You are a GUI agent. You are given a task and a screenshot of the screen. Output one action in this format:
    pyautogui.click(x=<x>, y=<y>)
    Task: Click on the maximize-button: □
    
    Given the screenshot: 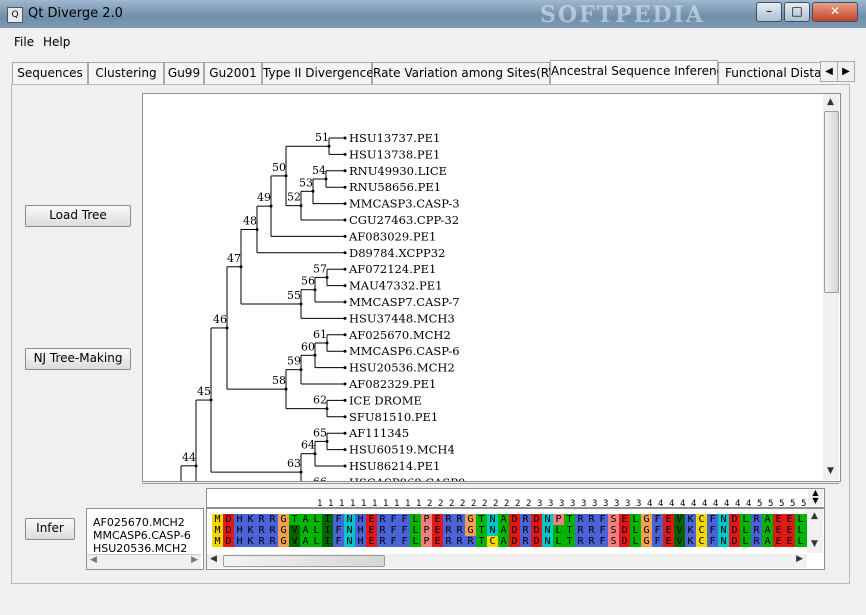 What is the action you would take?
    pyautogui.click(x=797, y=12)
    